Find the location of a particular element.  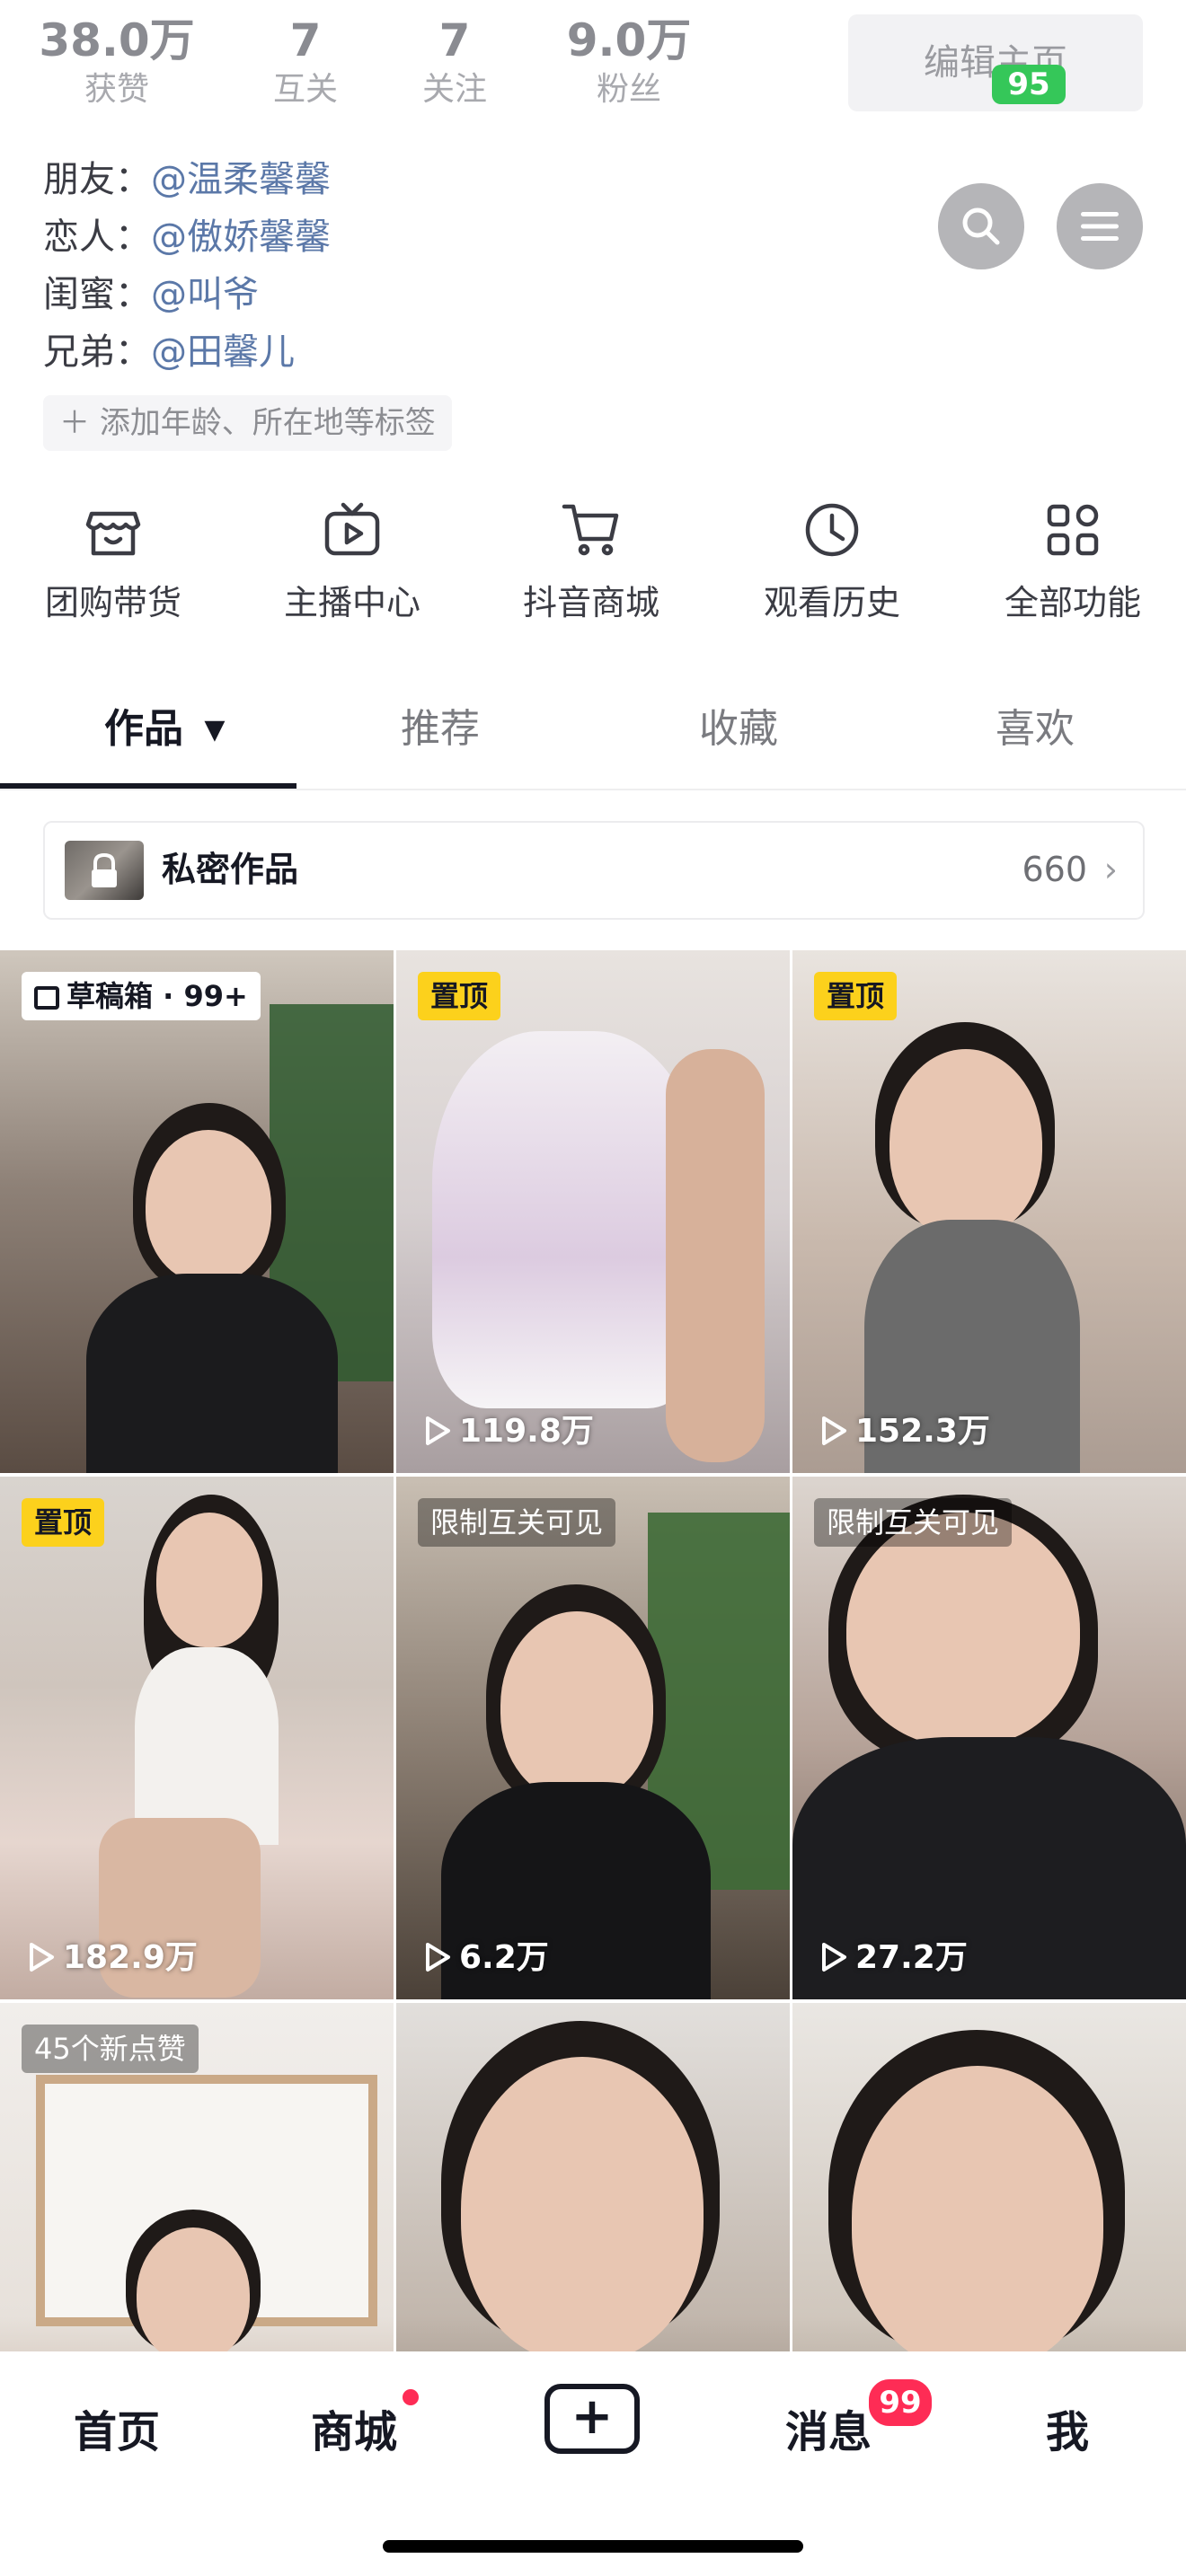

nav-home: 首页 is located at coordinates (117, 2427).